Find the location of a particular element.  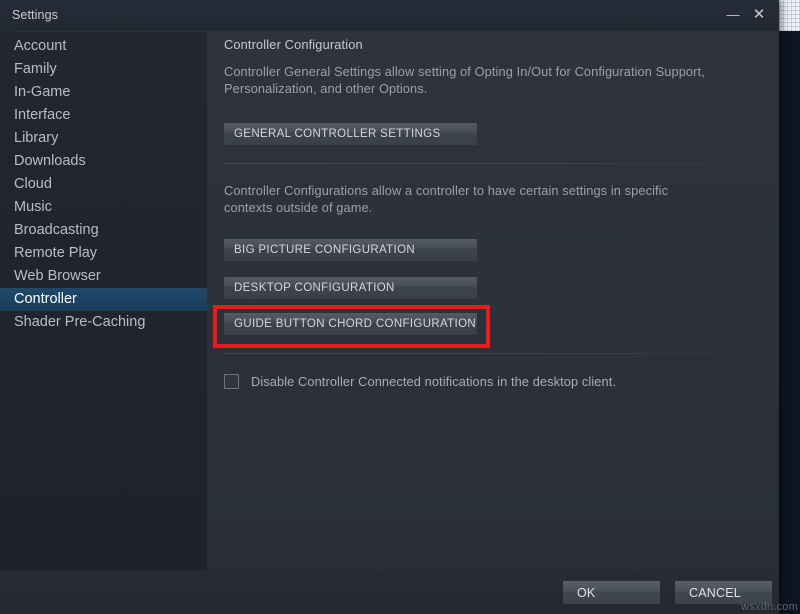

sidebar-item-cloud: Cloud is located at coordinates (103, 184).